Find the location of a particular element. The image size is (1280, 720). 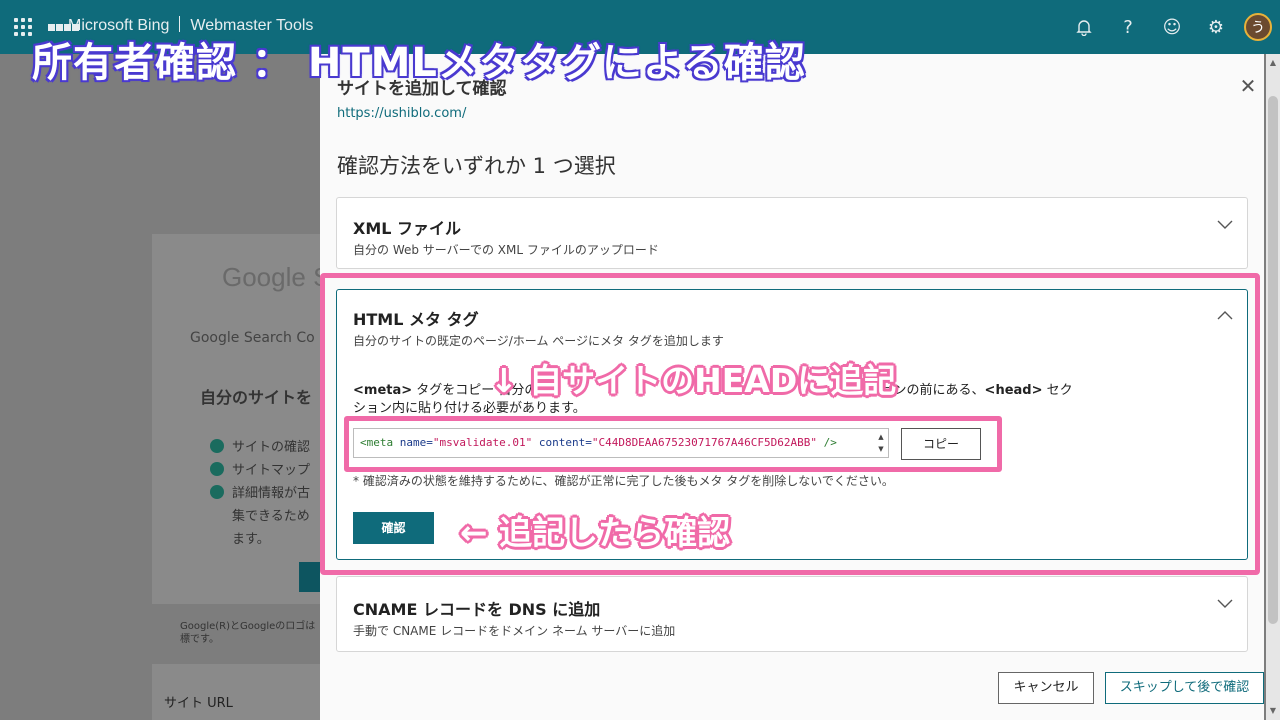

background-list: サイトの確認 サイトマップ 詳細情報が古 集できるため ます。 is located at coordinates (260, 493).